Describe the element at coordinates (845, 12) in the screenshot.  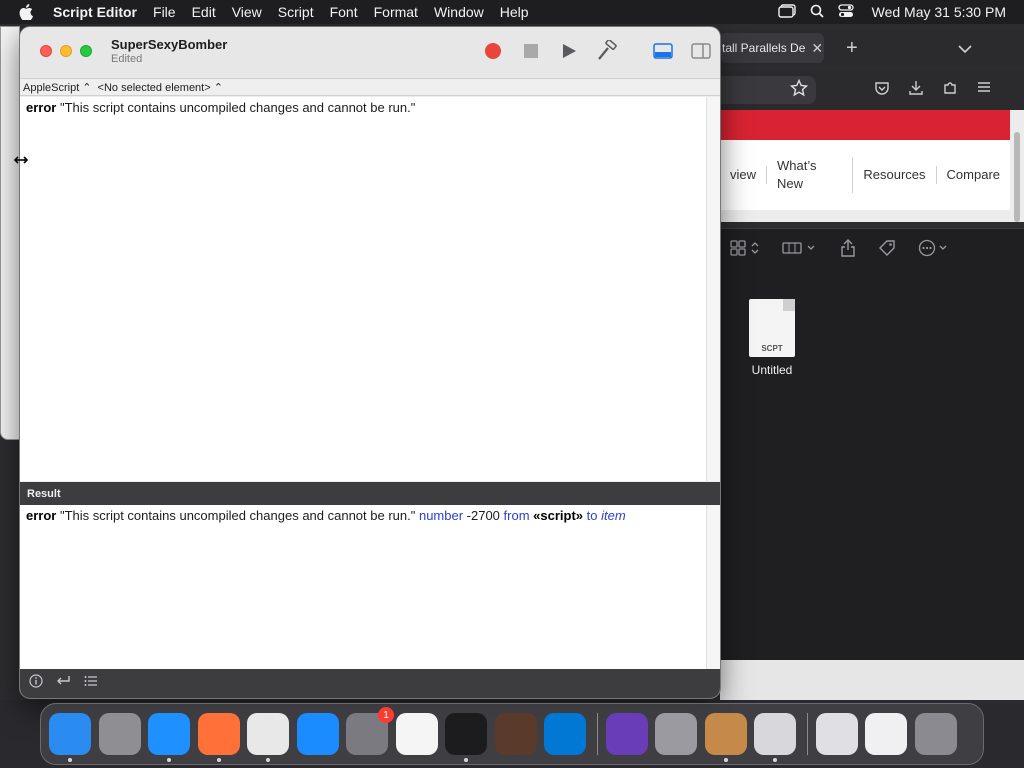
I see `control-center-icon` at that location.